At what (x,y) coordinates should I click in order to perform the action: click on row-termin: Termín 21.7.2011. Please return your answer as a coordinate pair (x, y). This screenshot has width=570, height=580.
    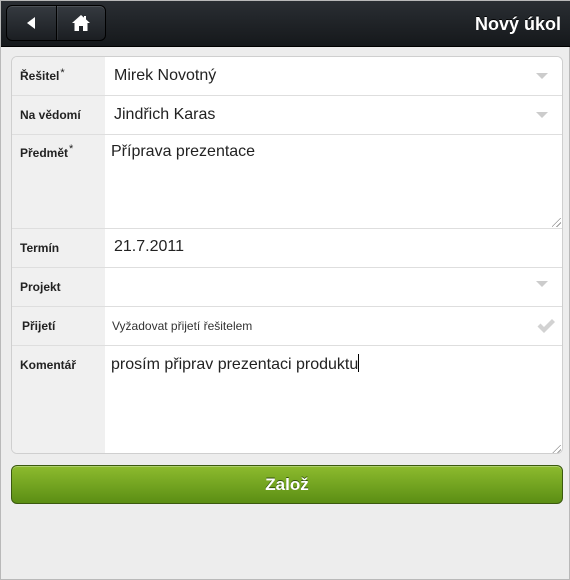
    Looking at the image, I should click on (287, 248).